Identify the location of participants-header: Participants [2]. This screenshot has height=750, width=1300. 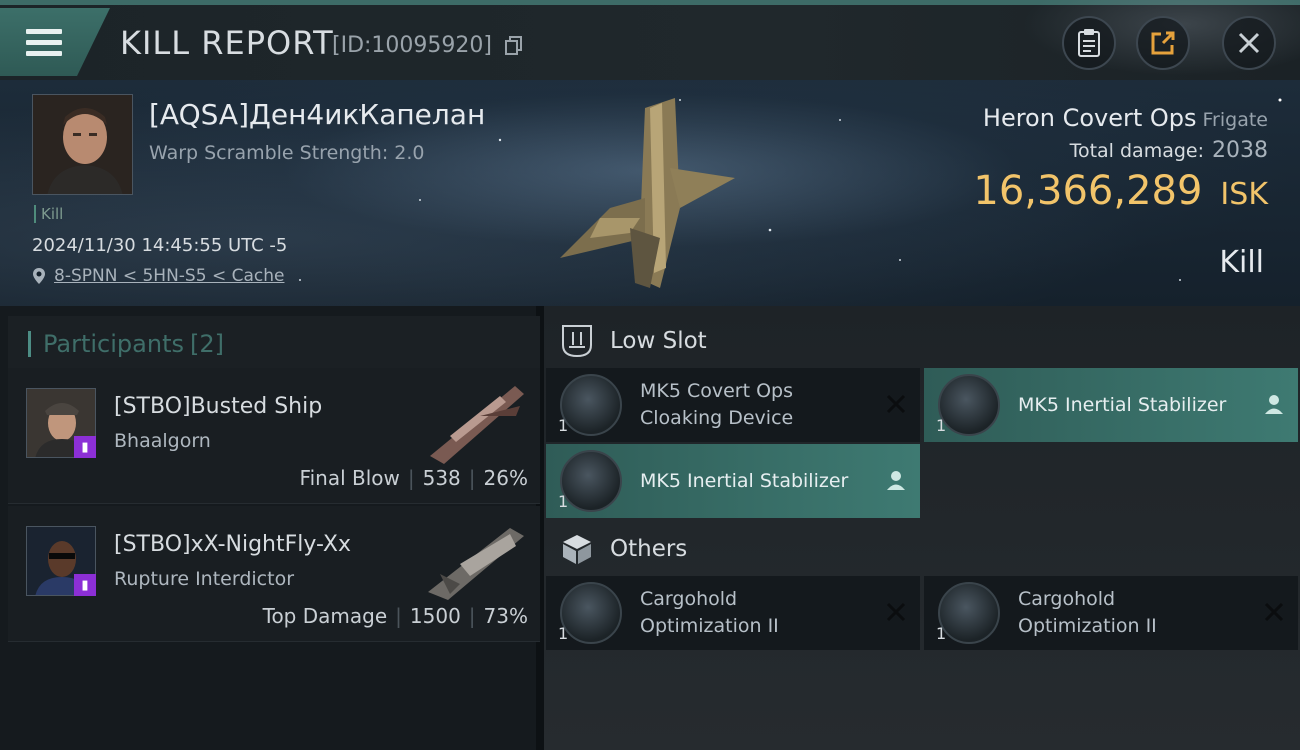
(274, 344).